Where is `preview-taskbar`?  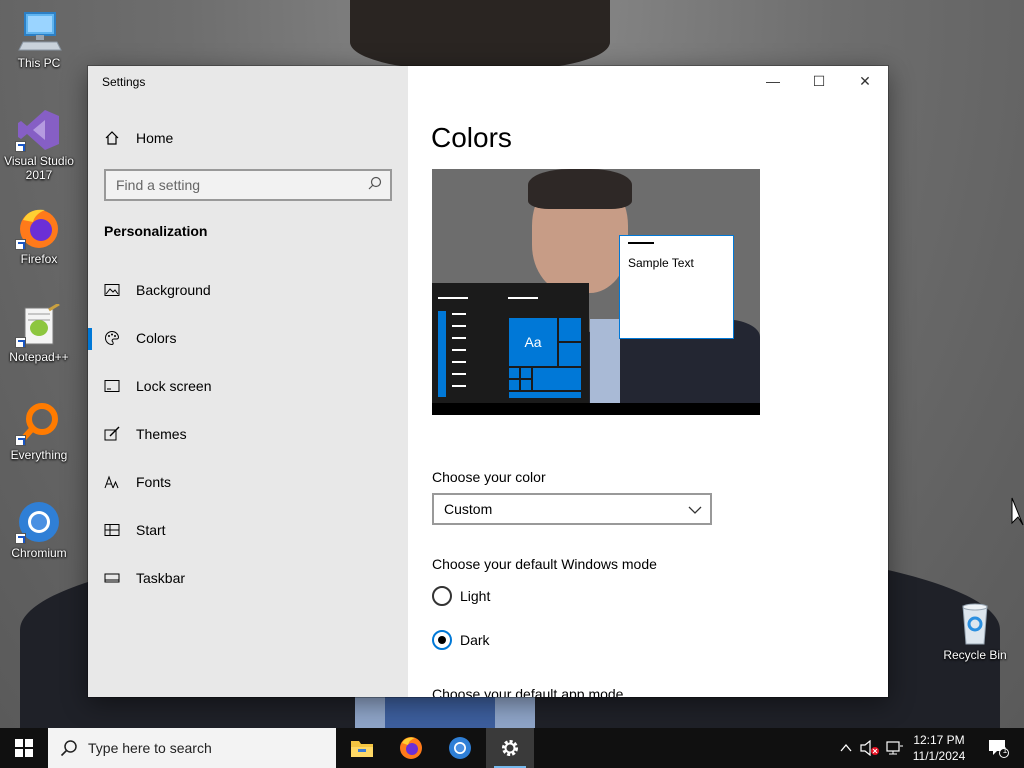
preview-taskbar is located at coordinates (596, 409).